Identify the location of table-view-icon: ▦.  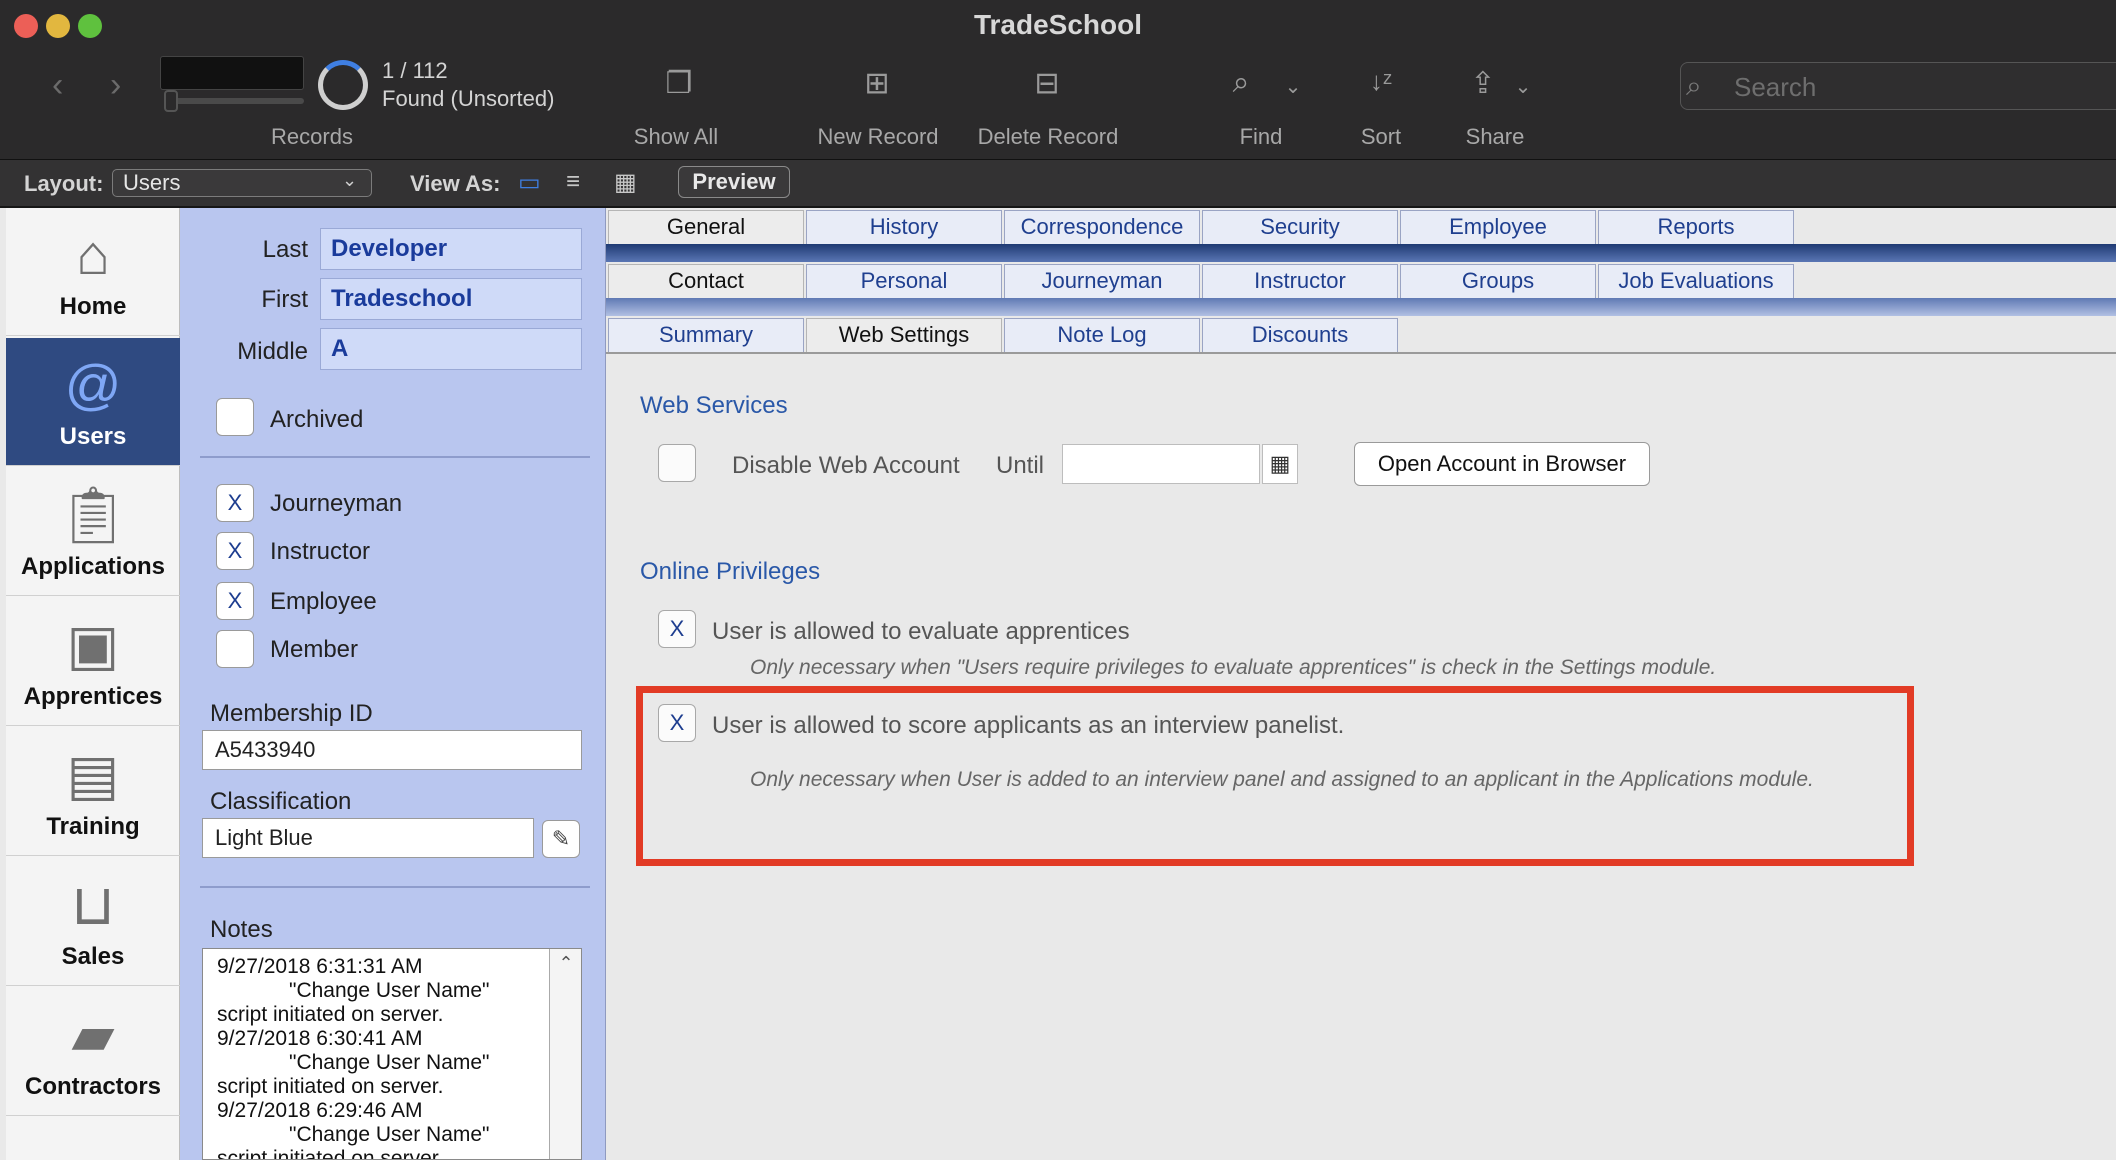
(625, 182).